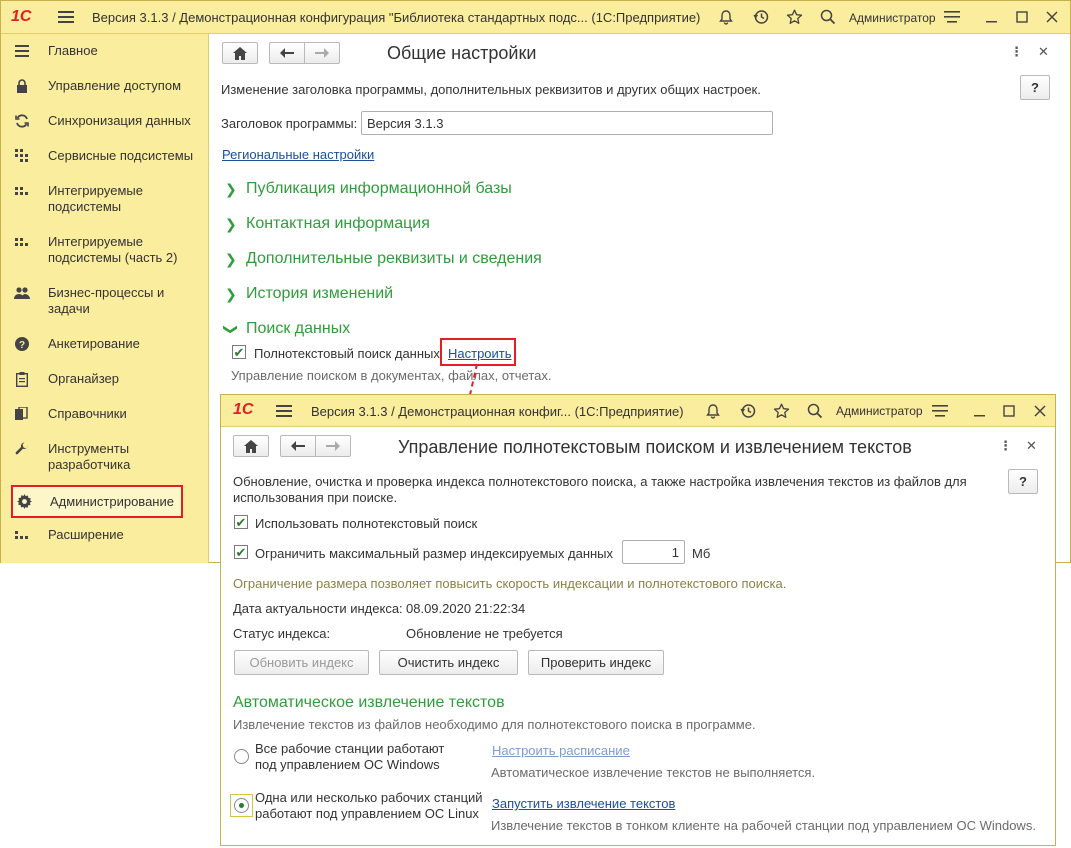 Image resolution: width=1071 pixels, height=848 pixels. Describe the element at coordinates (241, 522) in the screenshot. I see `use-fulltext-checkbox: ✔` at that location.